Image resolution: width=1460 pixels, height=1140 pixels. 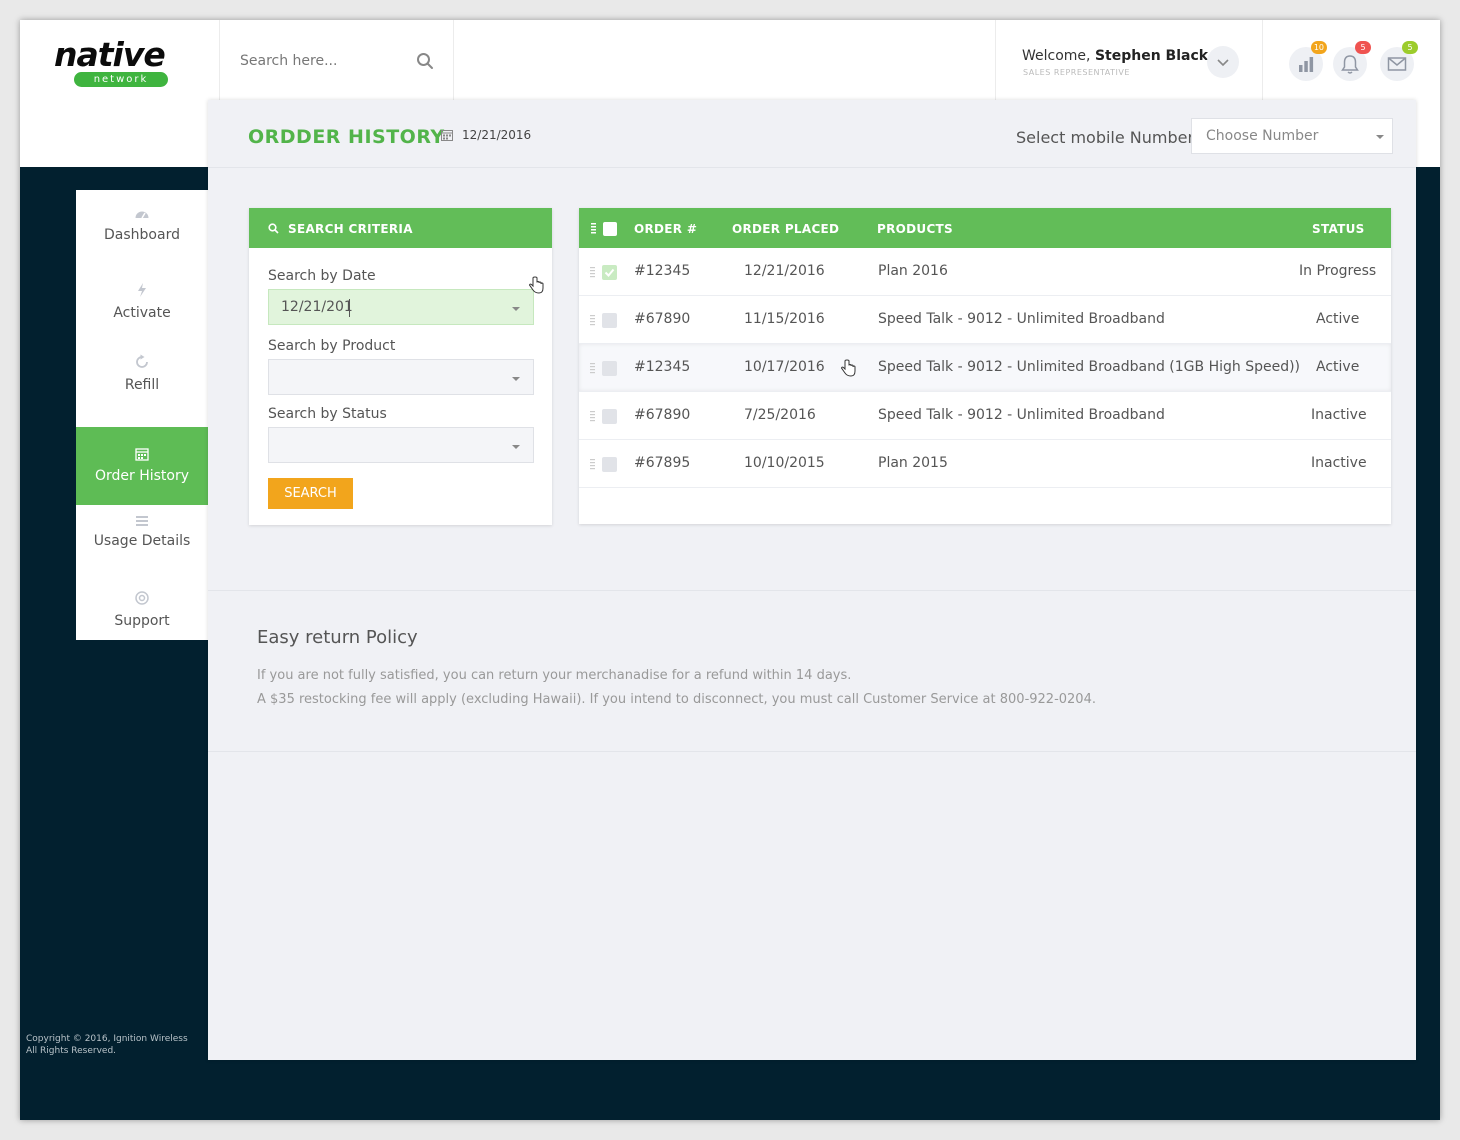 What do you see at coordinates (350, 229) in the screenshot?
I see `search-criteria-title: SEARCH CRITERIA` at bounding box center [350, 229].